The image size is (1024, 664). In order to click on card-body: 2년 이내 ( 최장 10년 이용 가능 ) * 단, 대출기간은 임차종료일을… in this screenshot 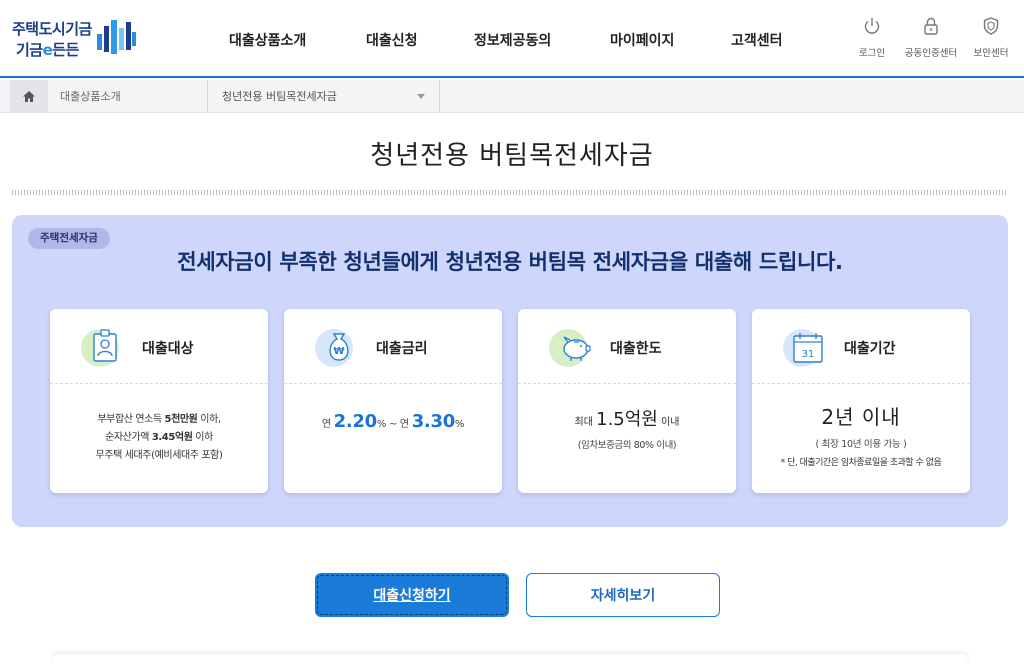, I will do `click(861, 439)`.